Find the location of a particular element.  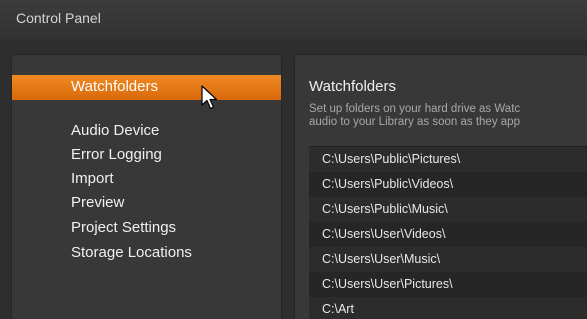

sidebar-item-project-settings: Project Settings is located at coordinates (146, 228).